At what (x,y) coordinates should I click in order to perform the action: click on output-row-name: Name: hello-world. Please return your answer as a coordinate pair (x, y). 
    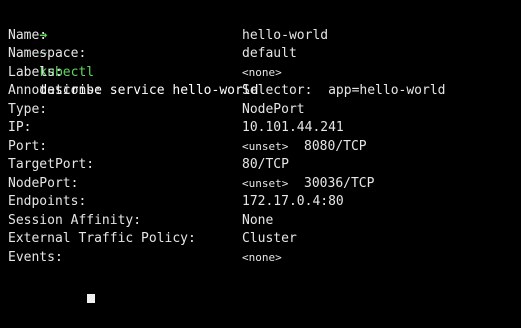
    Looking at the image, I should click on (261, 36).